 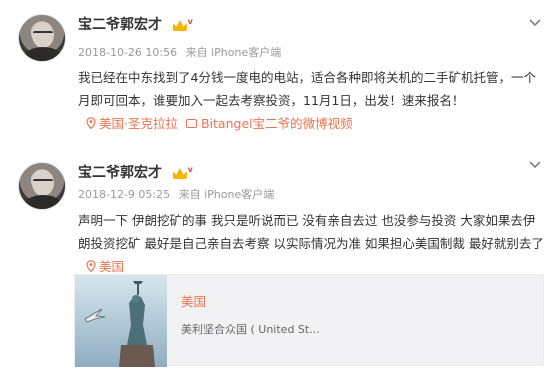 What do you see at coordinates (176, 194) in the screenshot?
I see `post-meta: 2018-12-9 05:25 来自 iPhone客户端` at bounding box center [176, 194].